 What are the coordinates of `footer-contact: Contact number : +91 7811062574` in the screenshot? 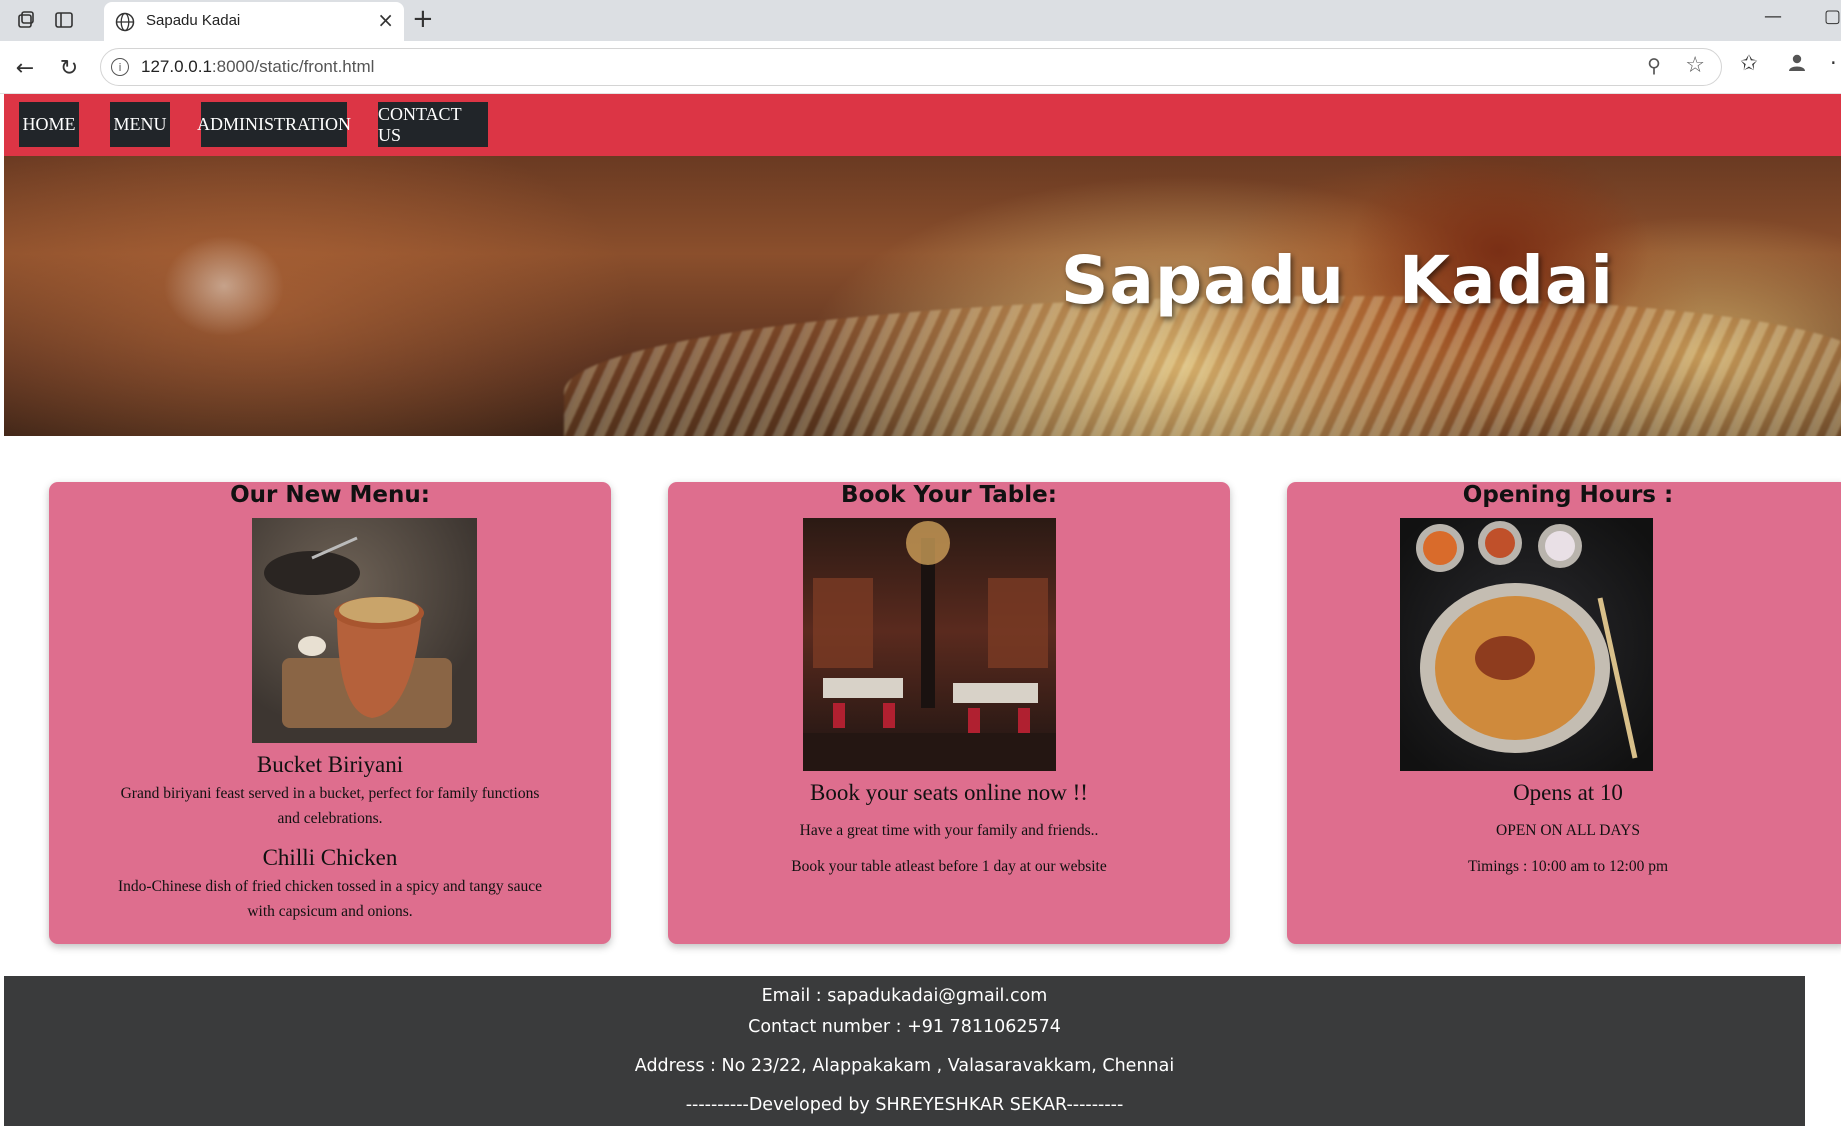 It's located at (904, 1027).